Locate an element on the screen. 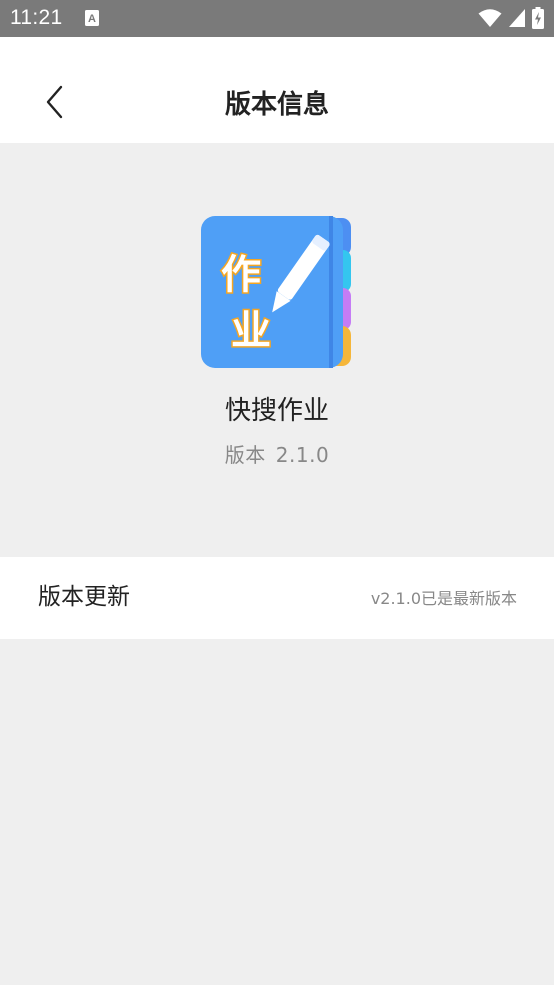  version-label: 版本 is located at coordinates (245, 455).